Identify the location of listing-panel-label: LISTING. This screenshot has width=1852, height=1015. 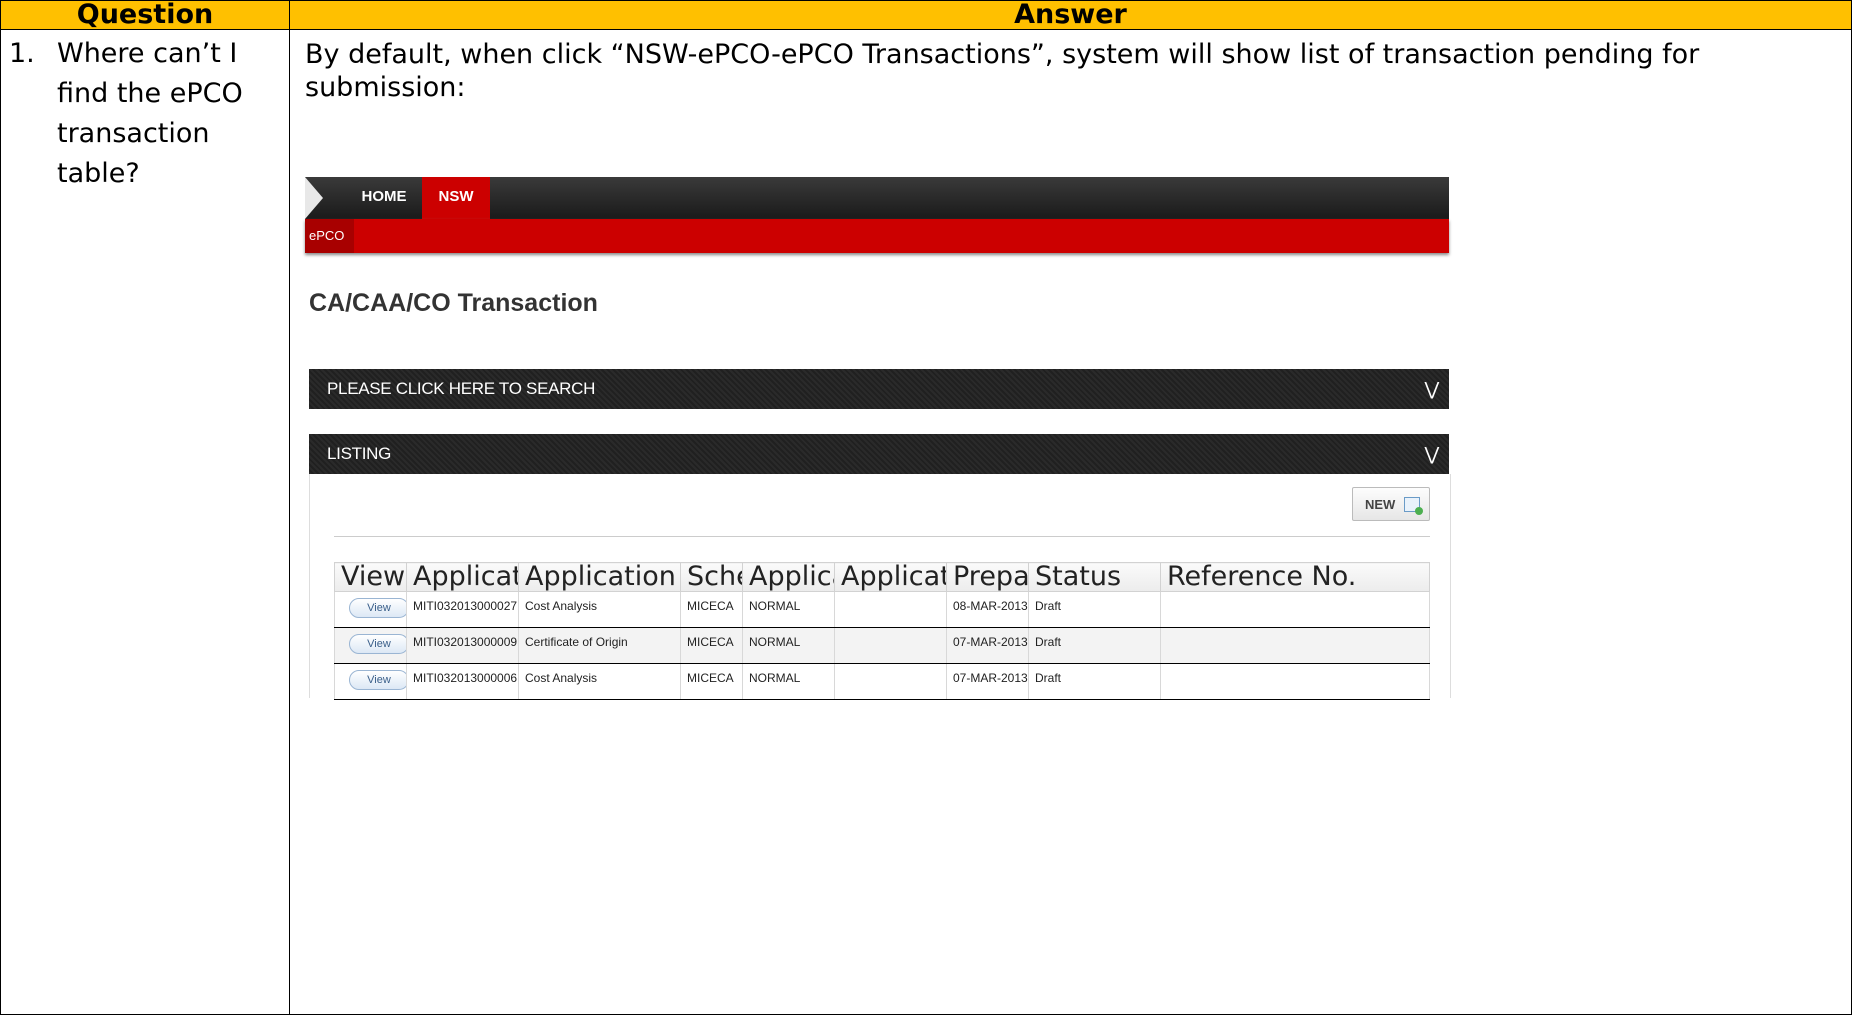
(359, 453).